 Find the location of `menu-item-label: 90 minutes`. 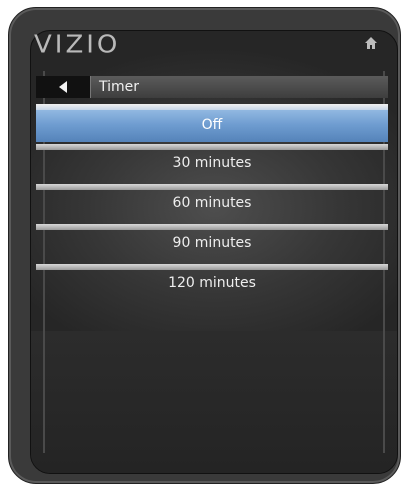

menu-item-label: 90 minutes is located at coordinates (212, 243).